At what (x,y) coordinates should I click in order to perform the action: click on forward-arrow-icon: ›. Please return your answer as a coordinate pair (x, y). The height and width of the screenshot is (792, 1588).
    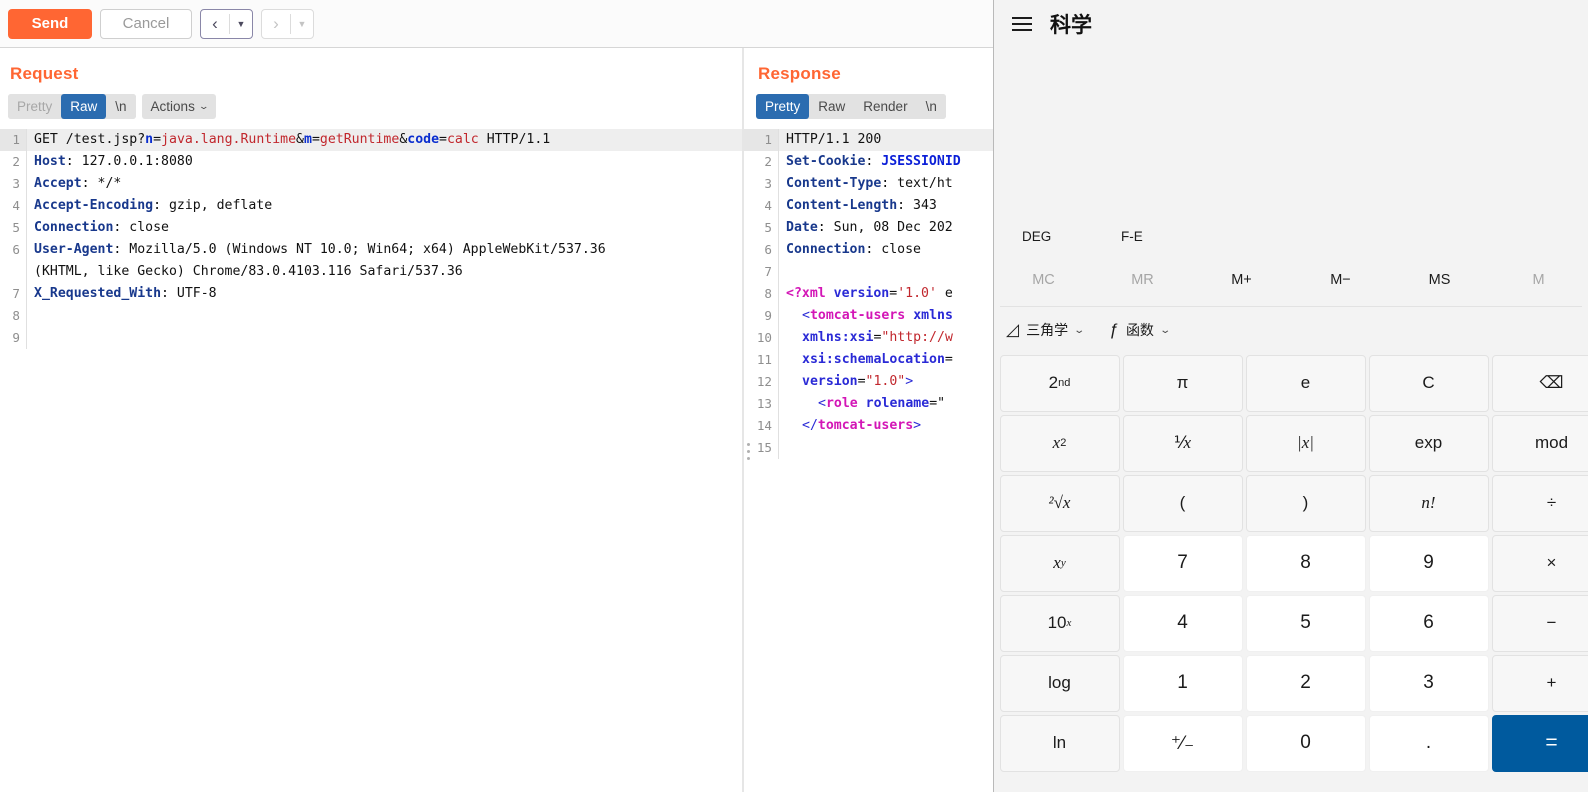
    Looking at the image, I should click on (276, 24).